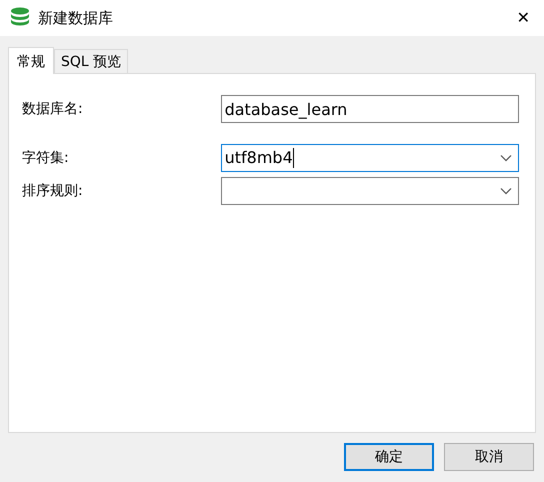  What do you see at coordinates (489, 457) in the screenshot?
I see `dialog-button: 取消` at bounding box center [489, 457].